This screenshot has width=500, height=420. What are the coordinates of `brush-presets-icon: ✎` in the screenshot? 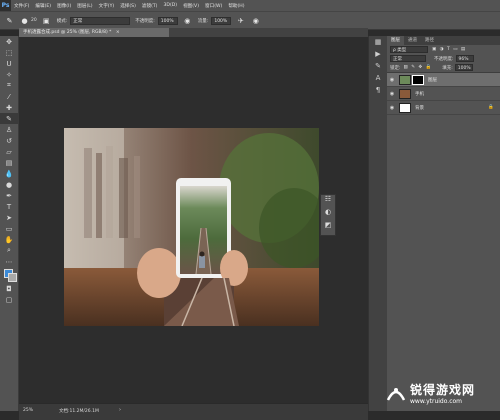 It's located at (378, 66).